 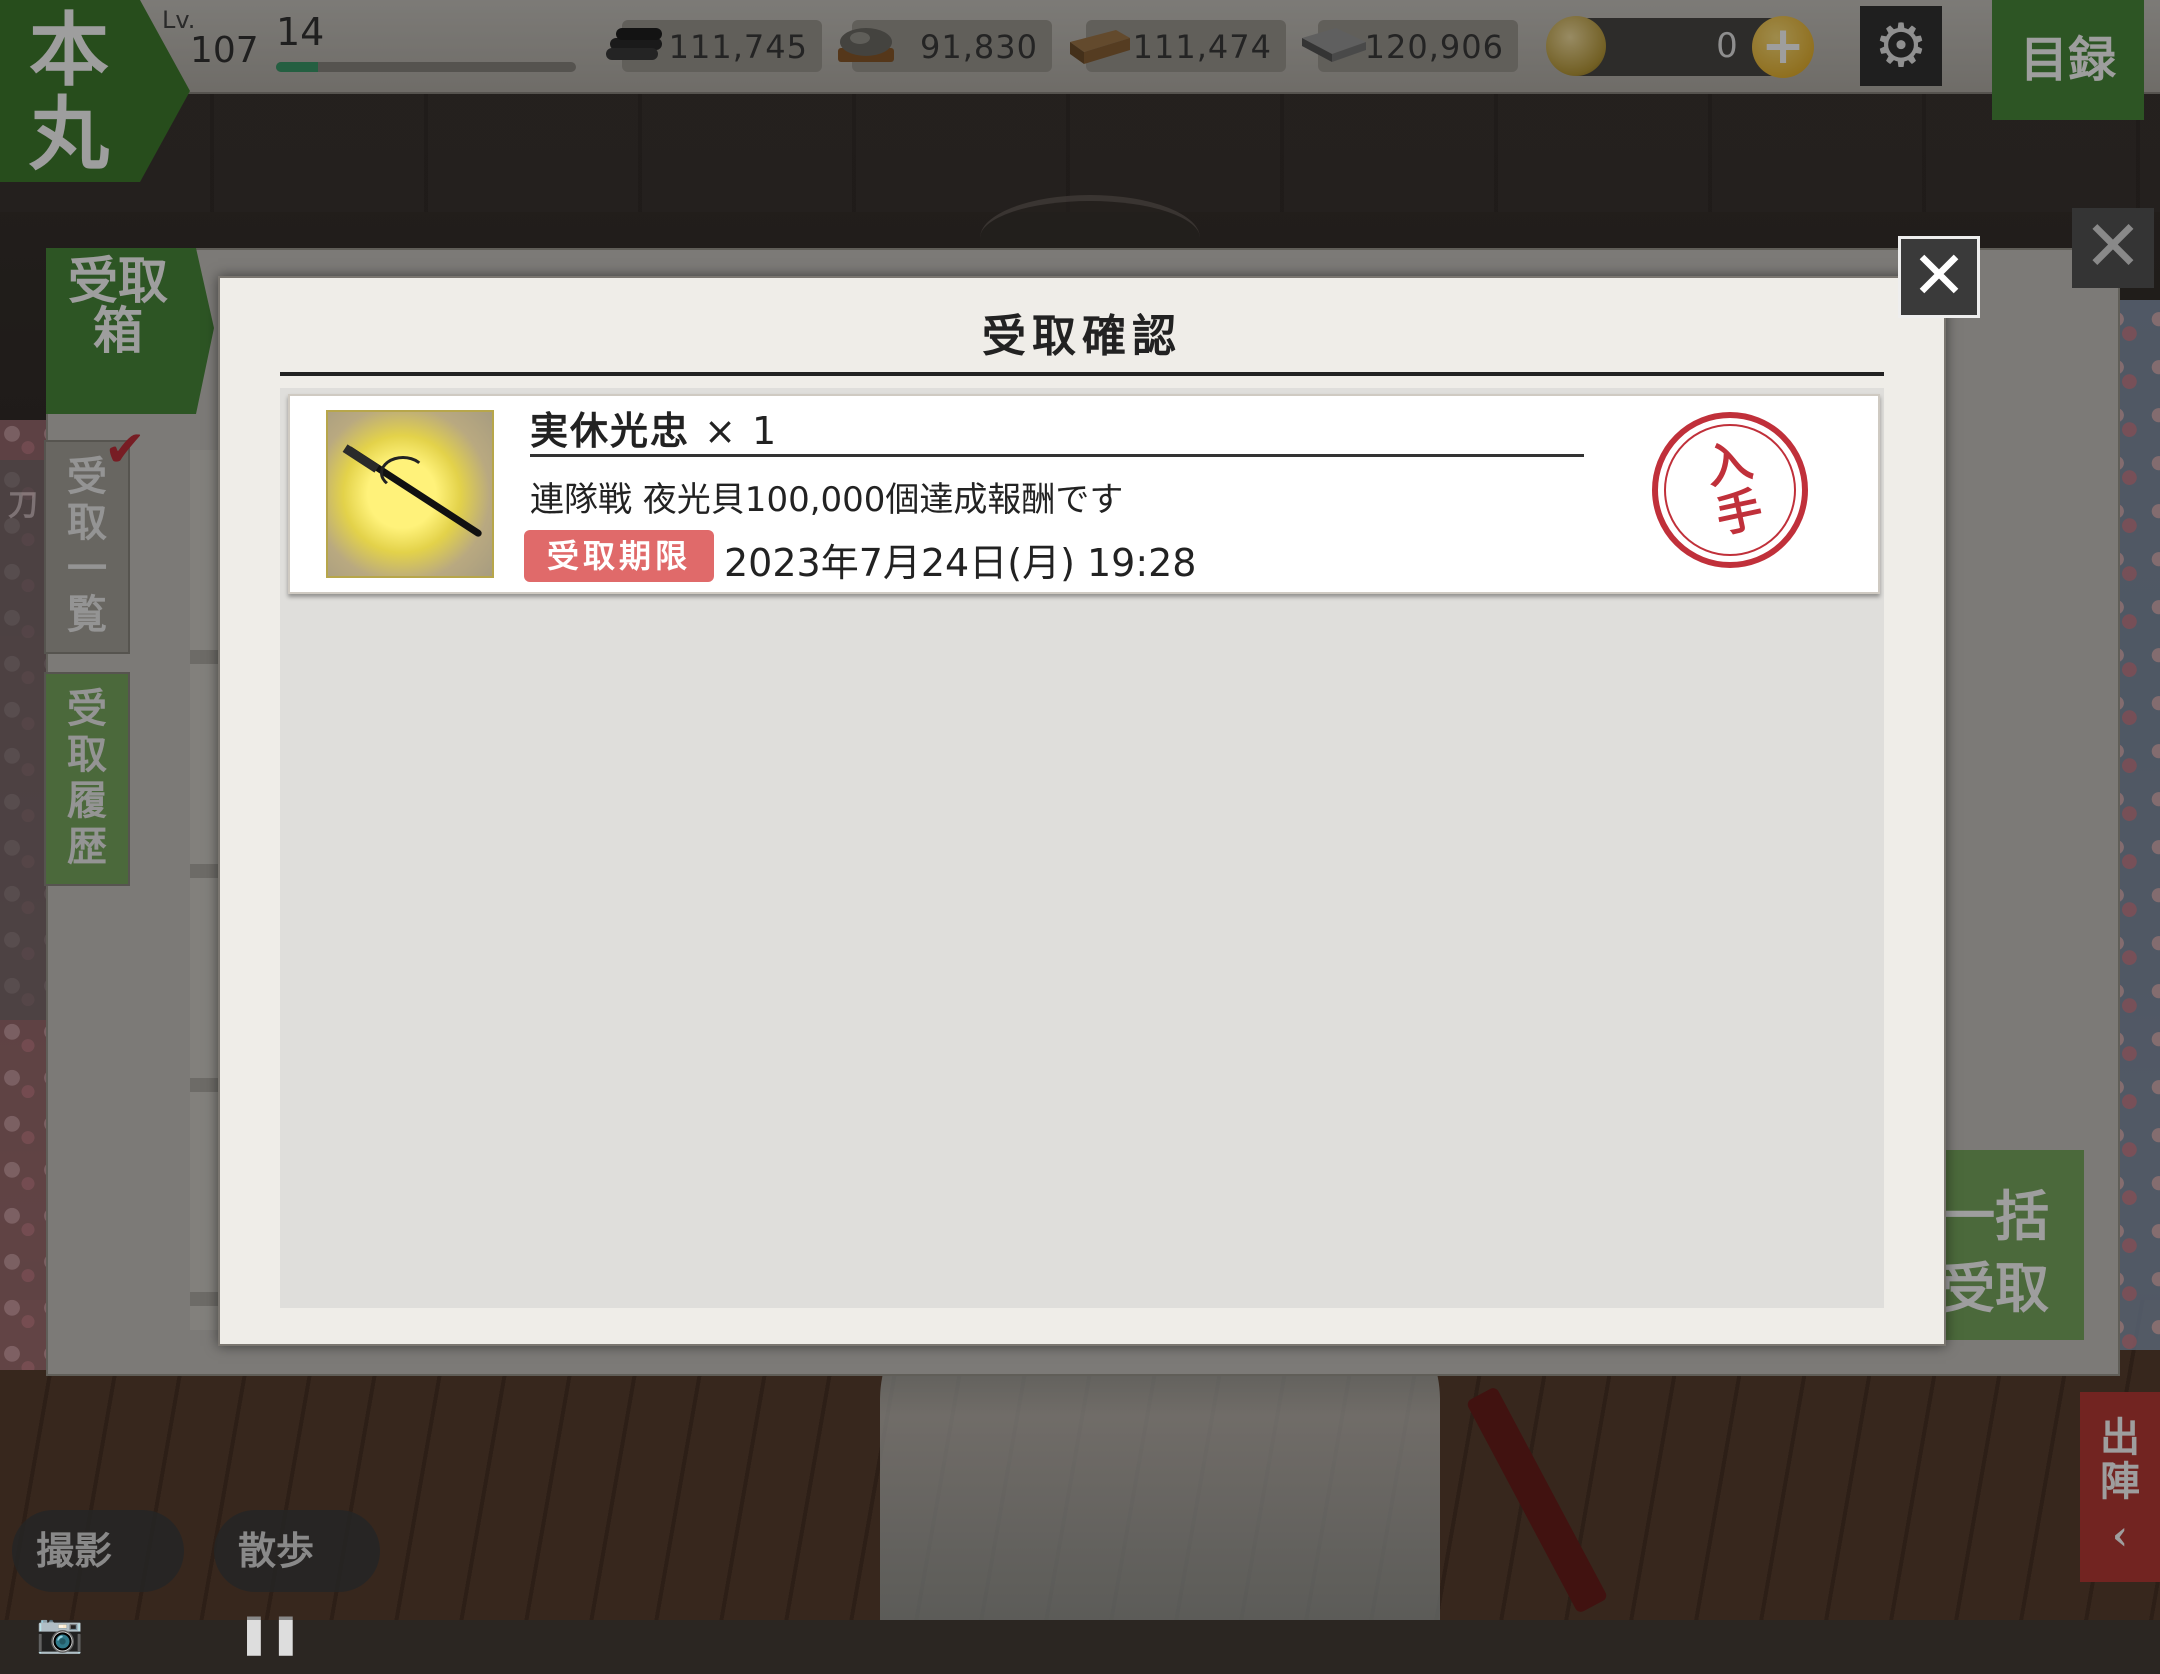 What do you see at coordinates (960, 563) in the screenshot?
I see `deadline-value: 2023年7月24日(月) 19:28` at bounding box center [960, 563].